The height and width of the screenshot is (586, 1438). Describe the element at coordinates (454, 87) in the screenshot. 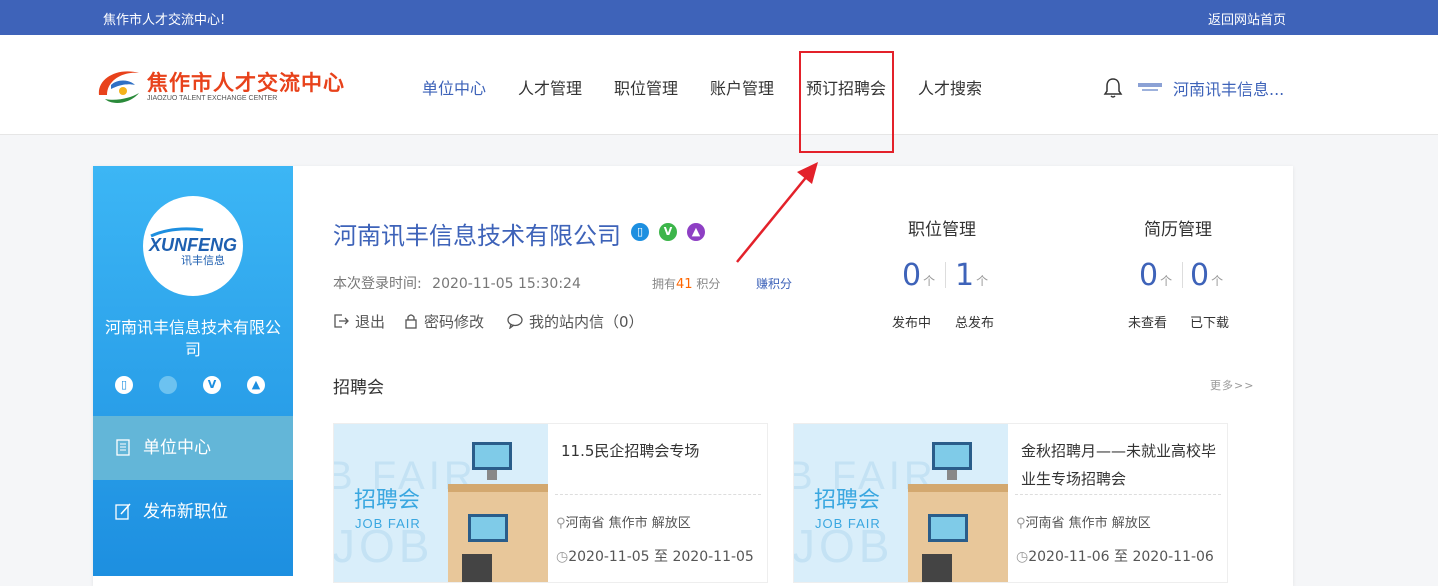

I see `nav-unit-center: 单位中心` at that location.